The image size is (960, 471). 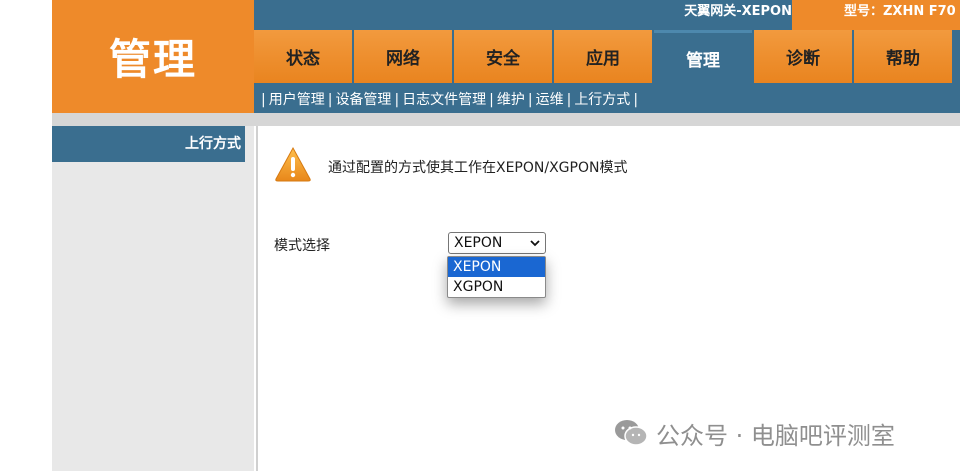 What do you see at coordinates (26, 235) in the screenshot?
I see `left-margin` at bounding box center [26, 235].